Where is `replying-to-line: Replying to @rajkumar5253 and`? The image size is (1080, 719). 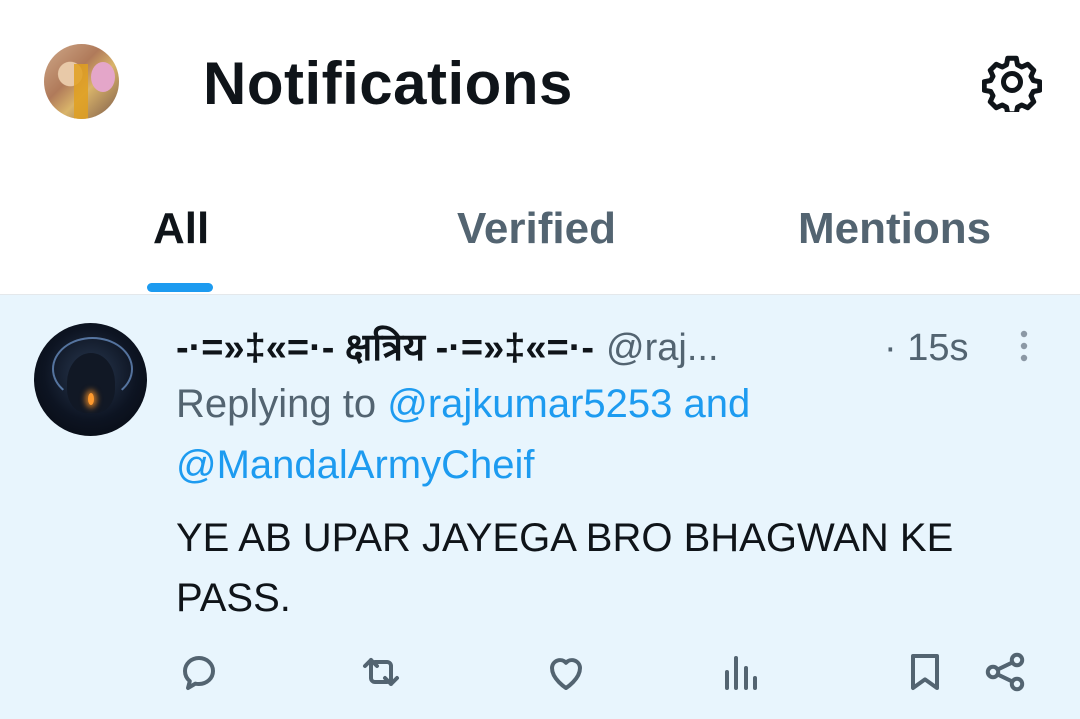 replying-to-line: Replying to @rajkumar5253 and is located at coordinates (463, 404).